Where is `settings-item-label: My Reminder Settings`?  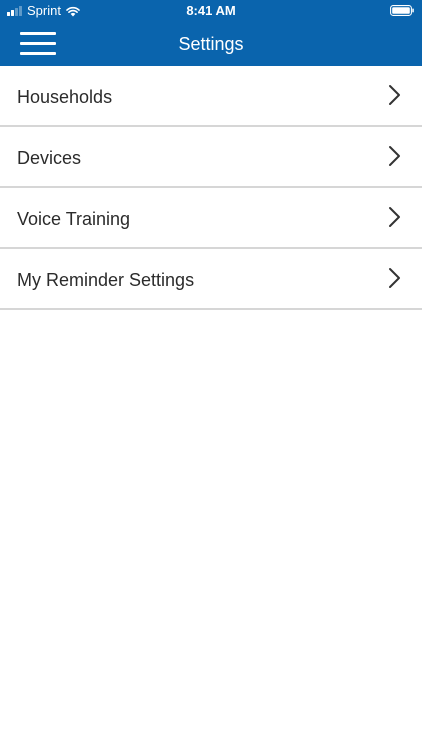
settings-item-label: My Reminder Settings is located at coordinates (106, 280).